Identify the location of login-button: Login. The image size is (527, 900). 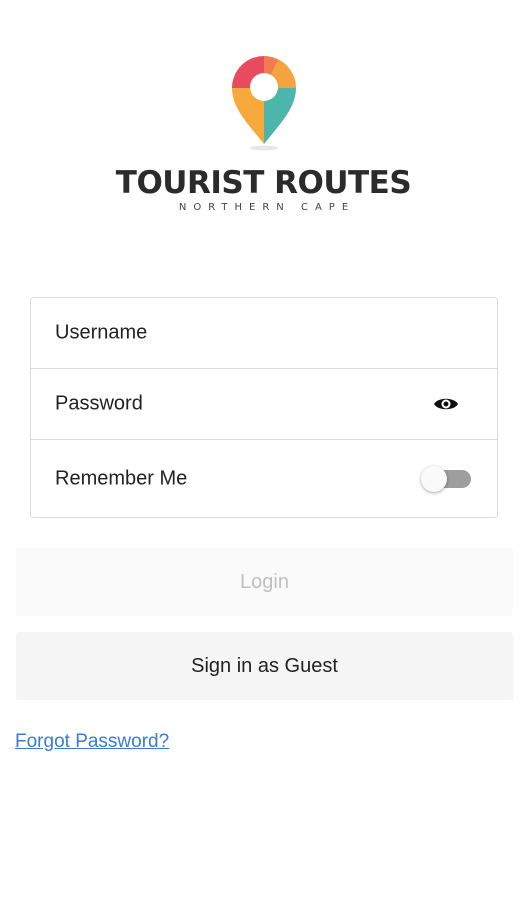
(264, 582).